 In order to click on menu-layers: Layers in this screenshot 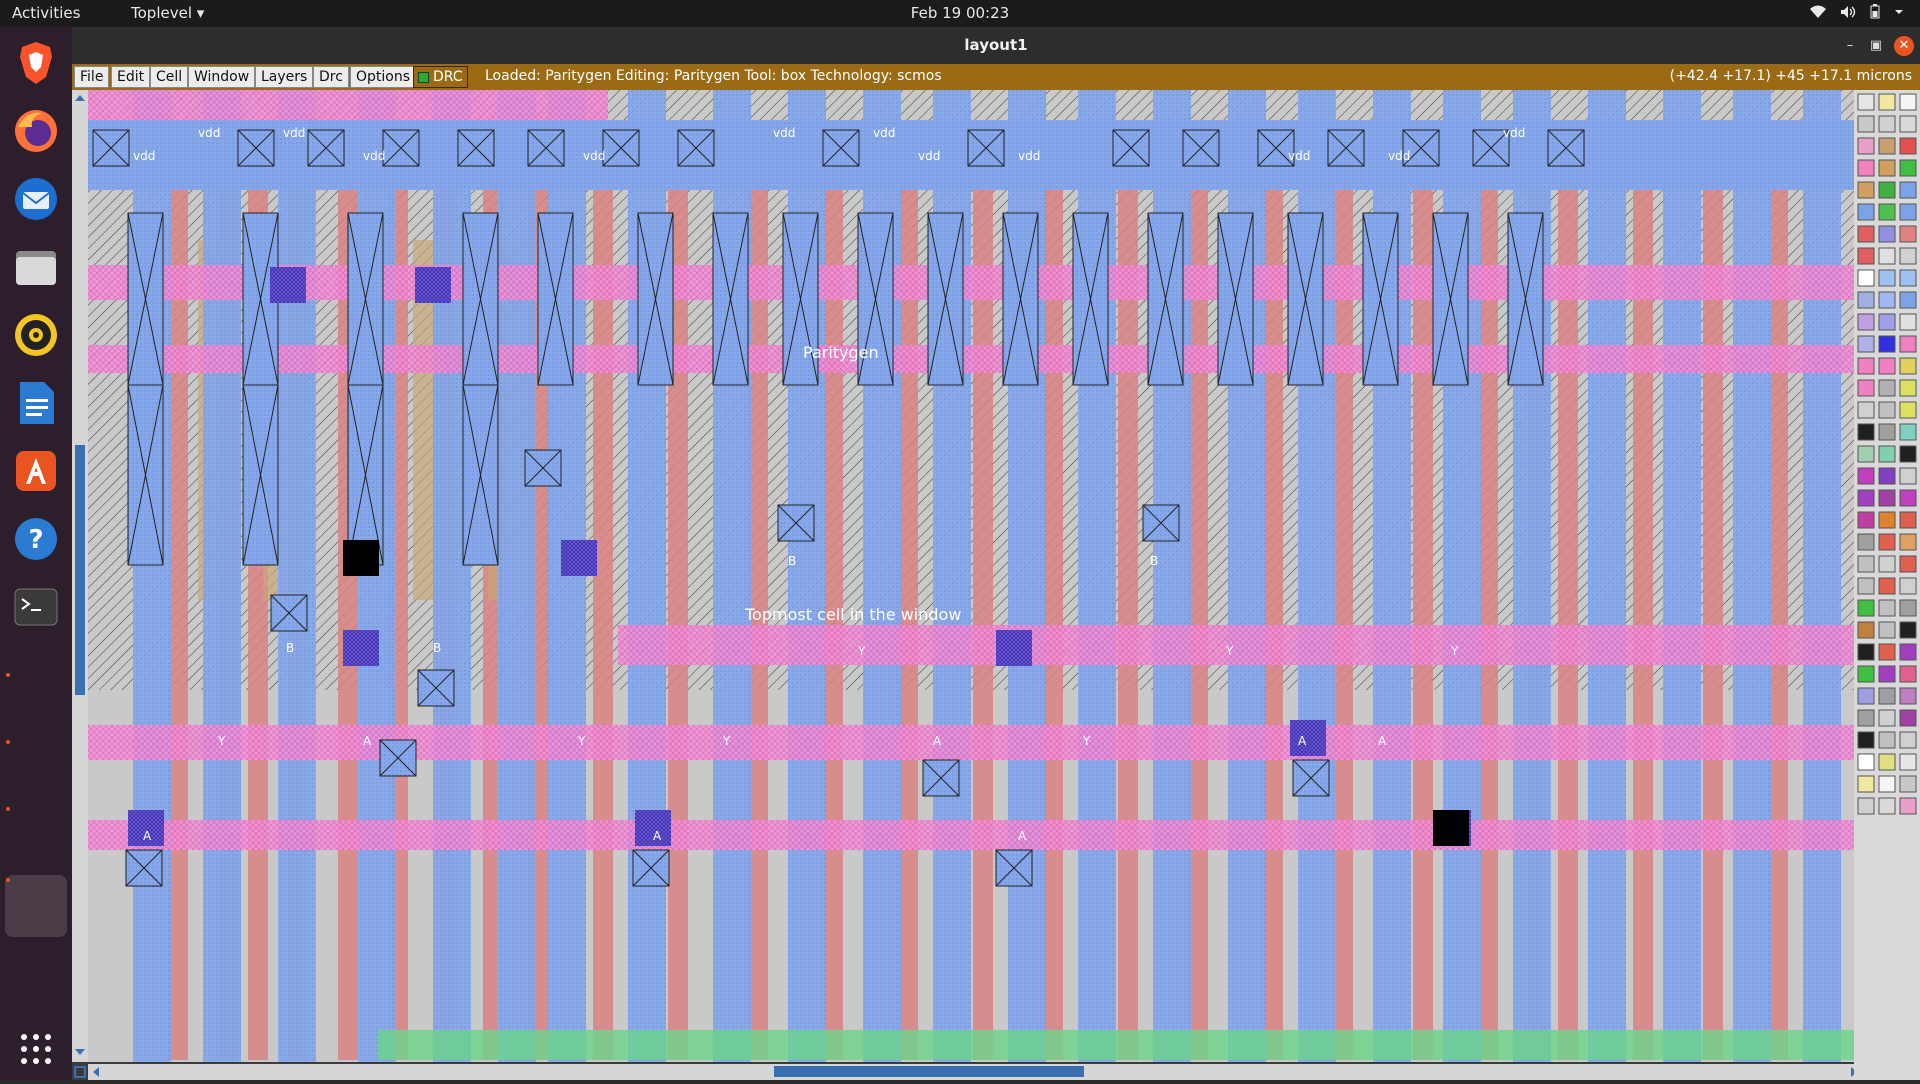, I will do `click(284, 77)`.